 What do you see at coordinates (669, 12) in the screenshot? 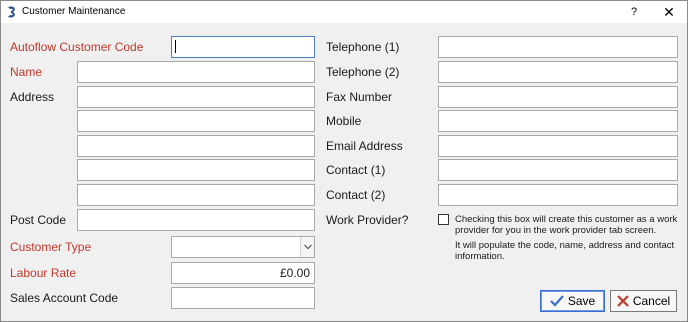
I see `close-button: ✕` at bounding box center [669, 12].